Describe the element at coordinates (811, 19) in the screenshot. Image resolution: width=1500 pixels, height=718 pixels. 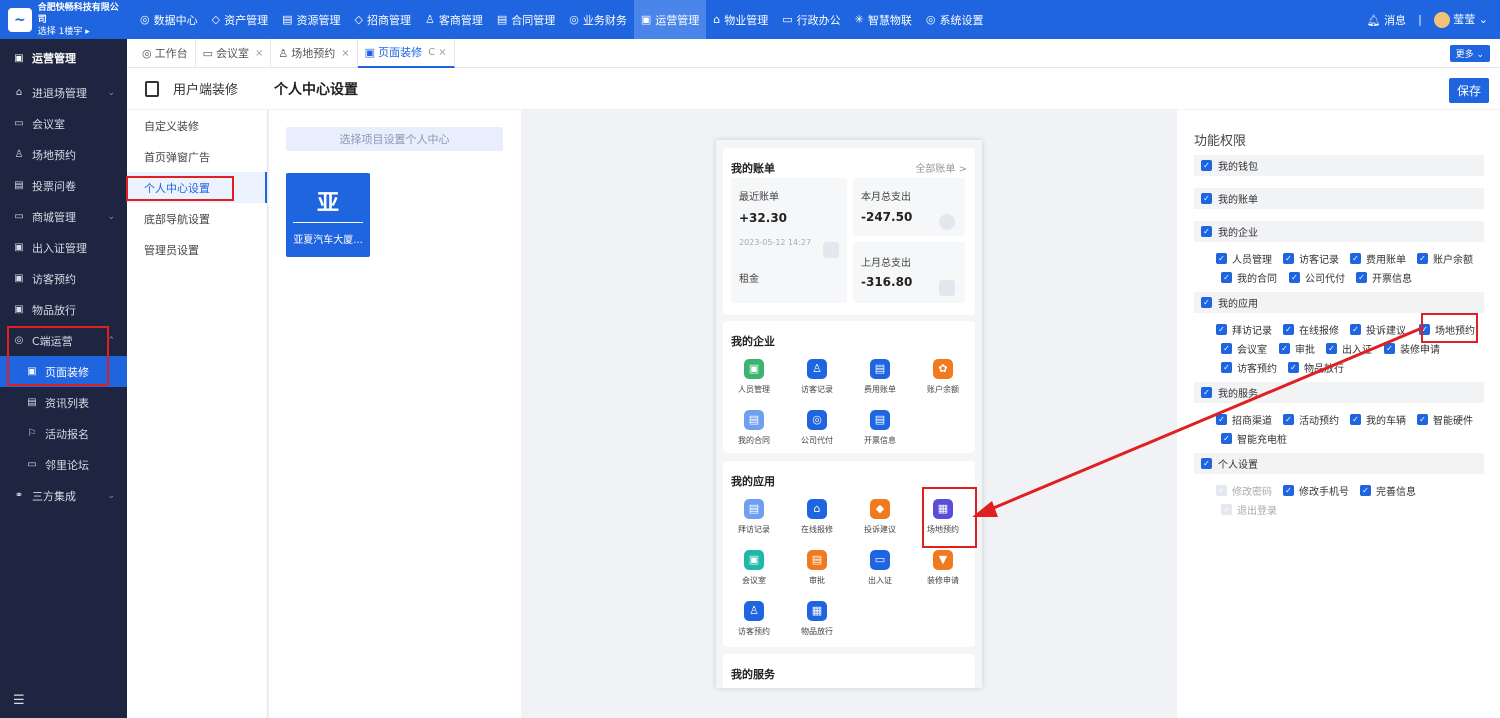
I see `topnav-admin: ▭ 行政办公` at that location.